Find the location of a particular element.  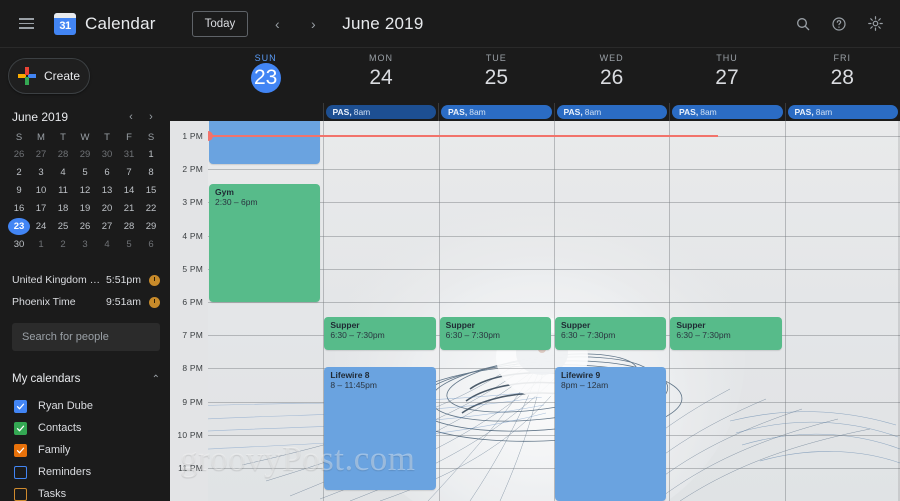

mini-calendar-day: 21 is located at coordinates (129, 208).